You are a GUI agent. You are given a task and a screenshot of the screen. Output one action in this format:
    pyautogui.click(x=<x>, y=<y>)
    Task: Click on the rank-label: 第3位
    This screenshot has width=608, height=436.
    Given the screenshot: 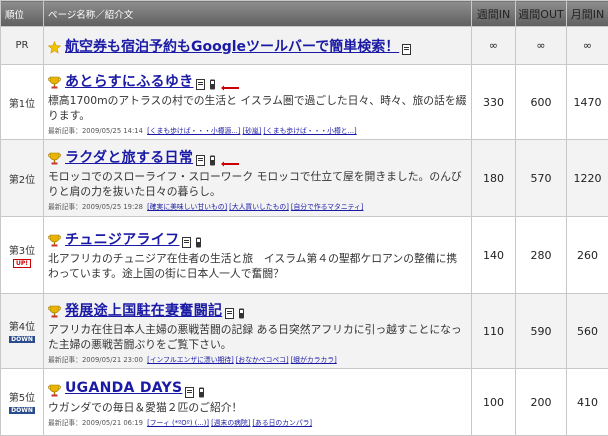 What is the action you would take?
    pyautogui.click(x=22, y=249)
    